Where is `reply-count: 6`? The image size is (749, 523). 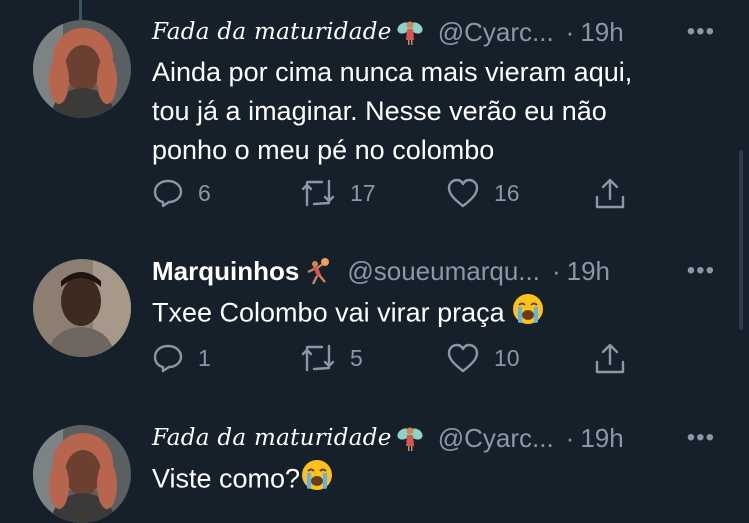 reply-count: 6 is located at coordinates (204, 192).